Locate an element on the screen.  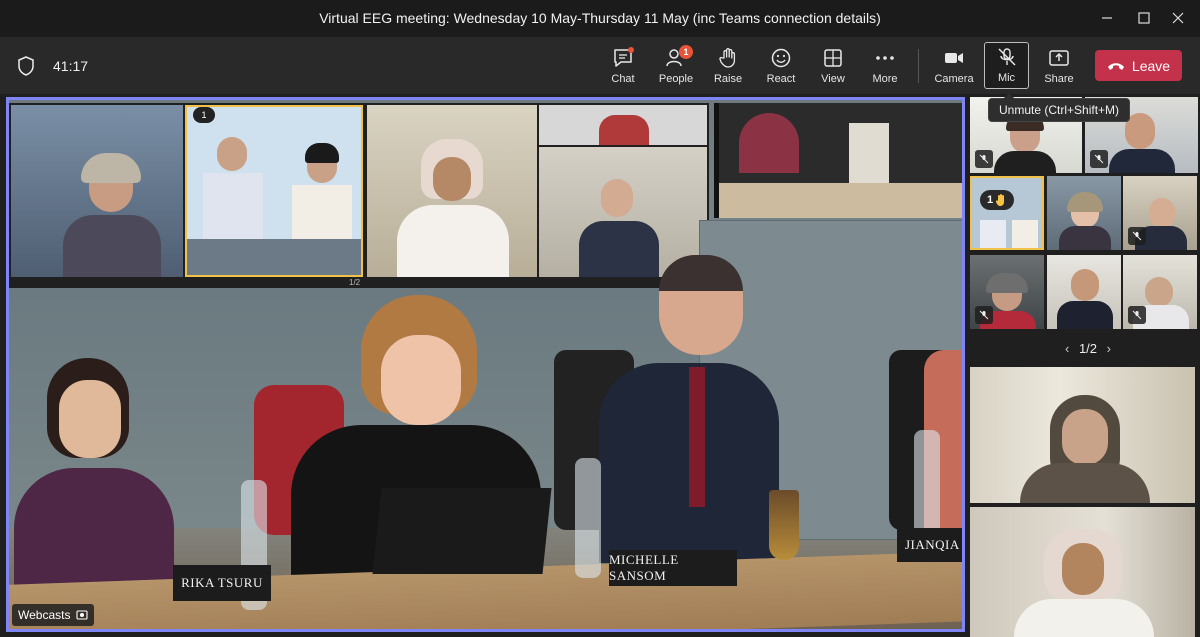
screen-hand-badge: 1 is located at coordinates (204, 115).